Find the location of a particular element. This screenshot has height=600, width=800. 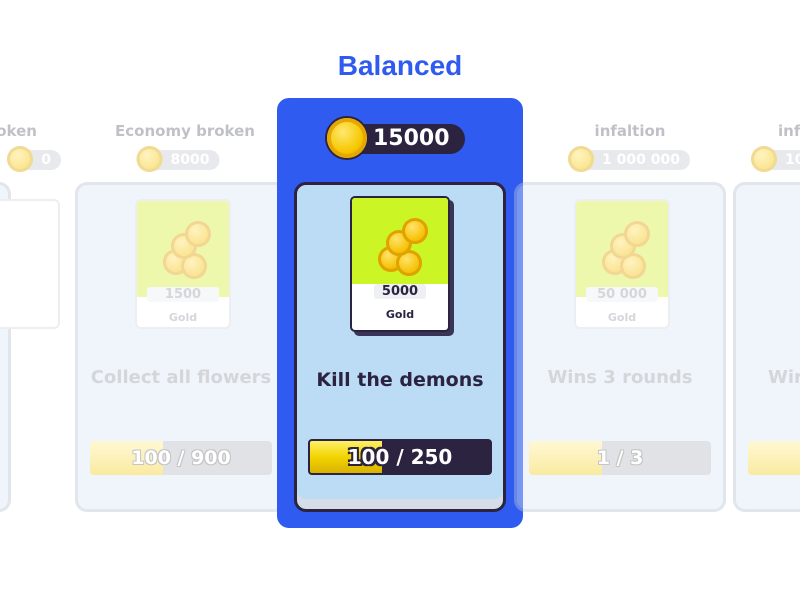

reward-tile: 5000 Gold is located at coordinates (400, 264).